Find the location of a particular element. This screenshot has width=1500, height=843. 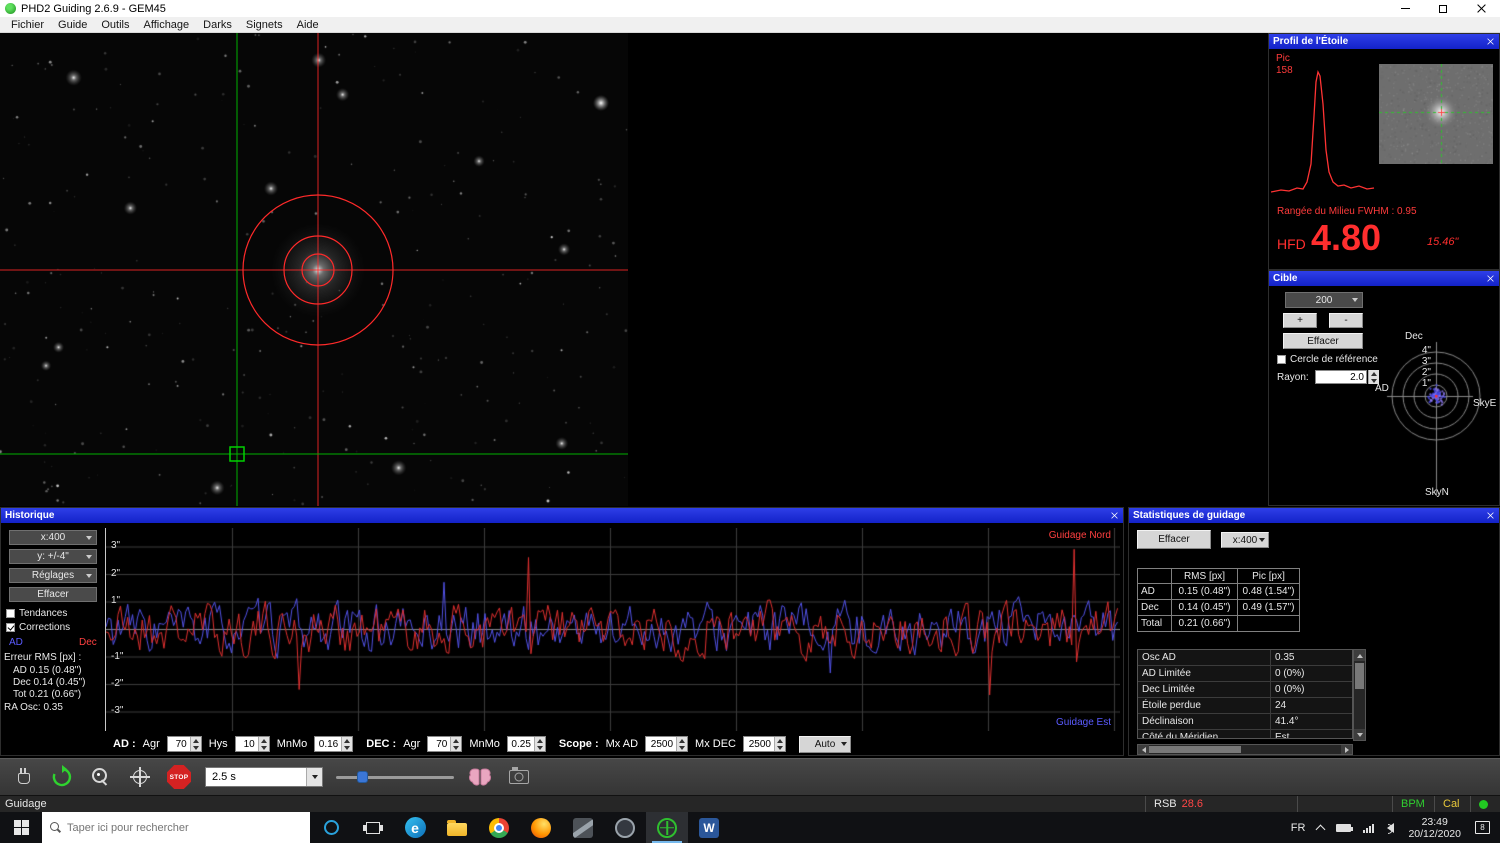

auto-select-star-button is located at coordinates (101, 777).